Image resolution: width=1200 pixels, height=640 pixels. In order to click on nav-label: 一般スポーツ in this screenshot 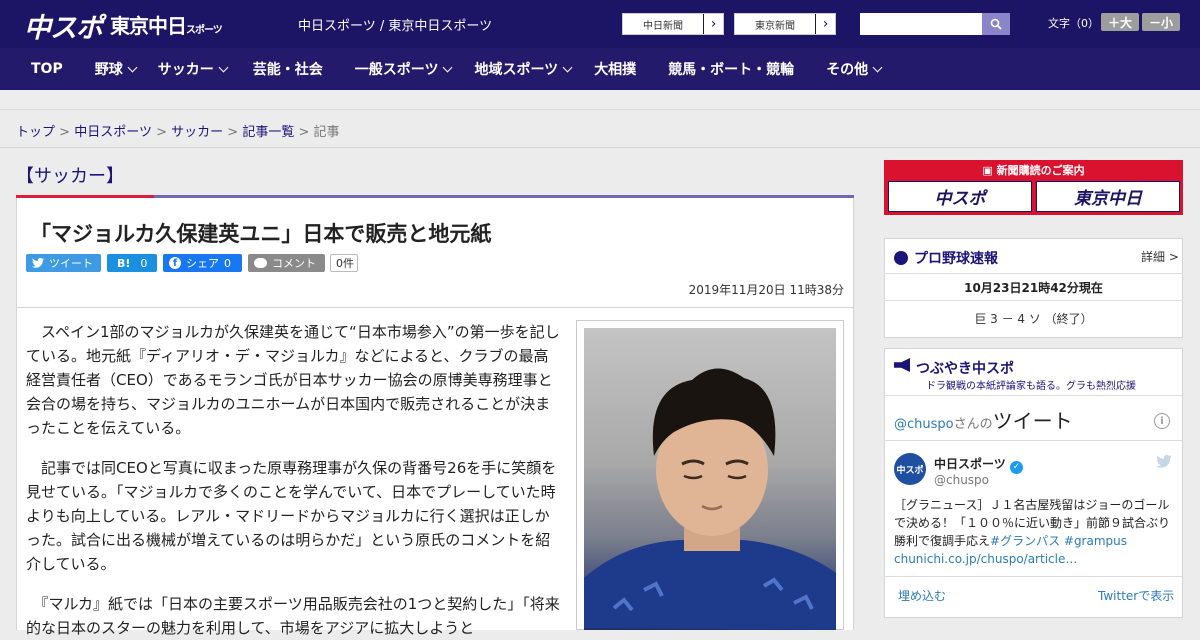, I will do `click(396, 70)`.